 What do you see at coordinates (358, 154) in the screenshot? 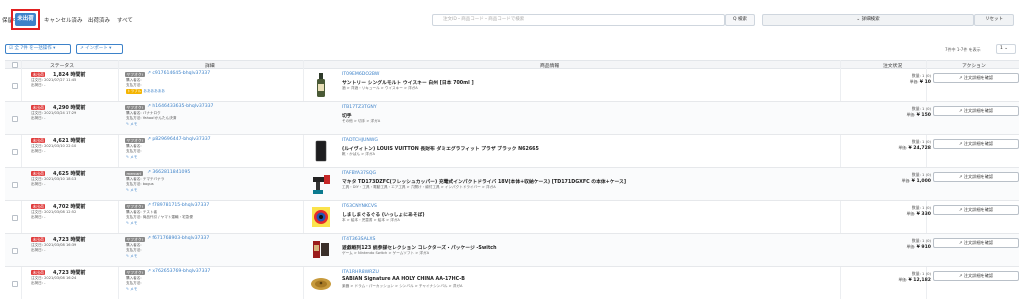
I see `product-category: 靴・かばん > 洋ガA` at bounding box center [358, 154].